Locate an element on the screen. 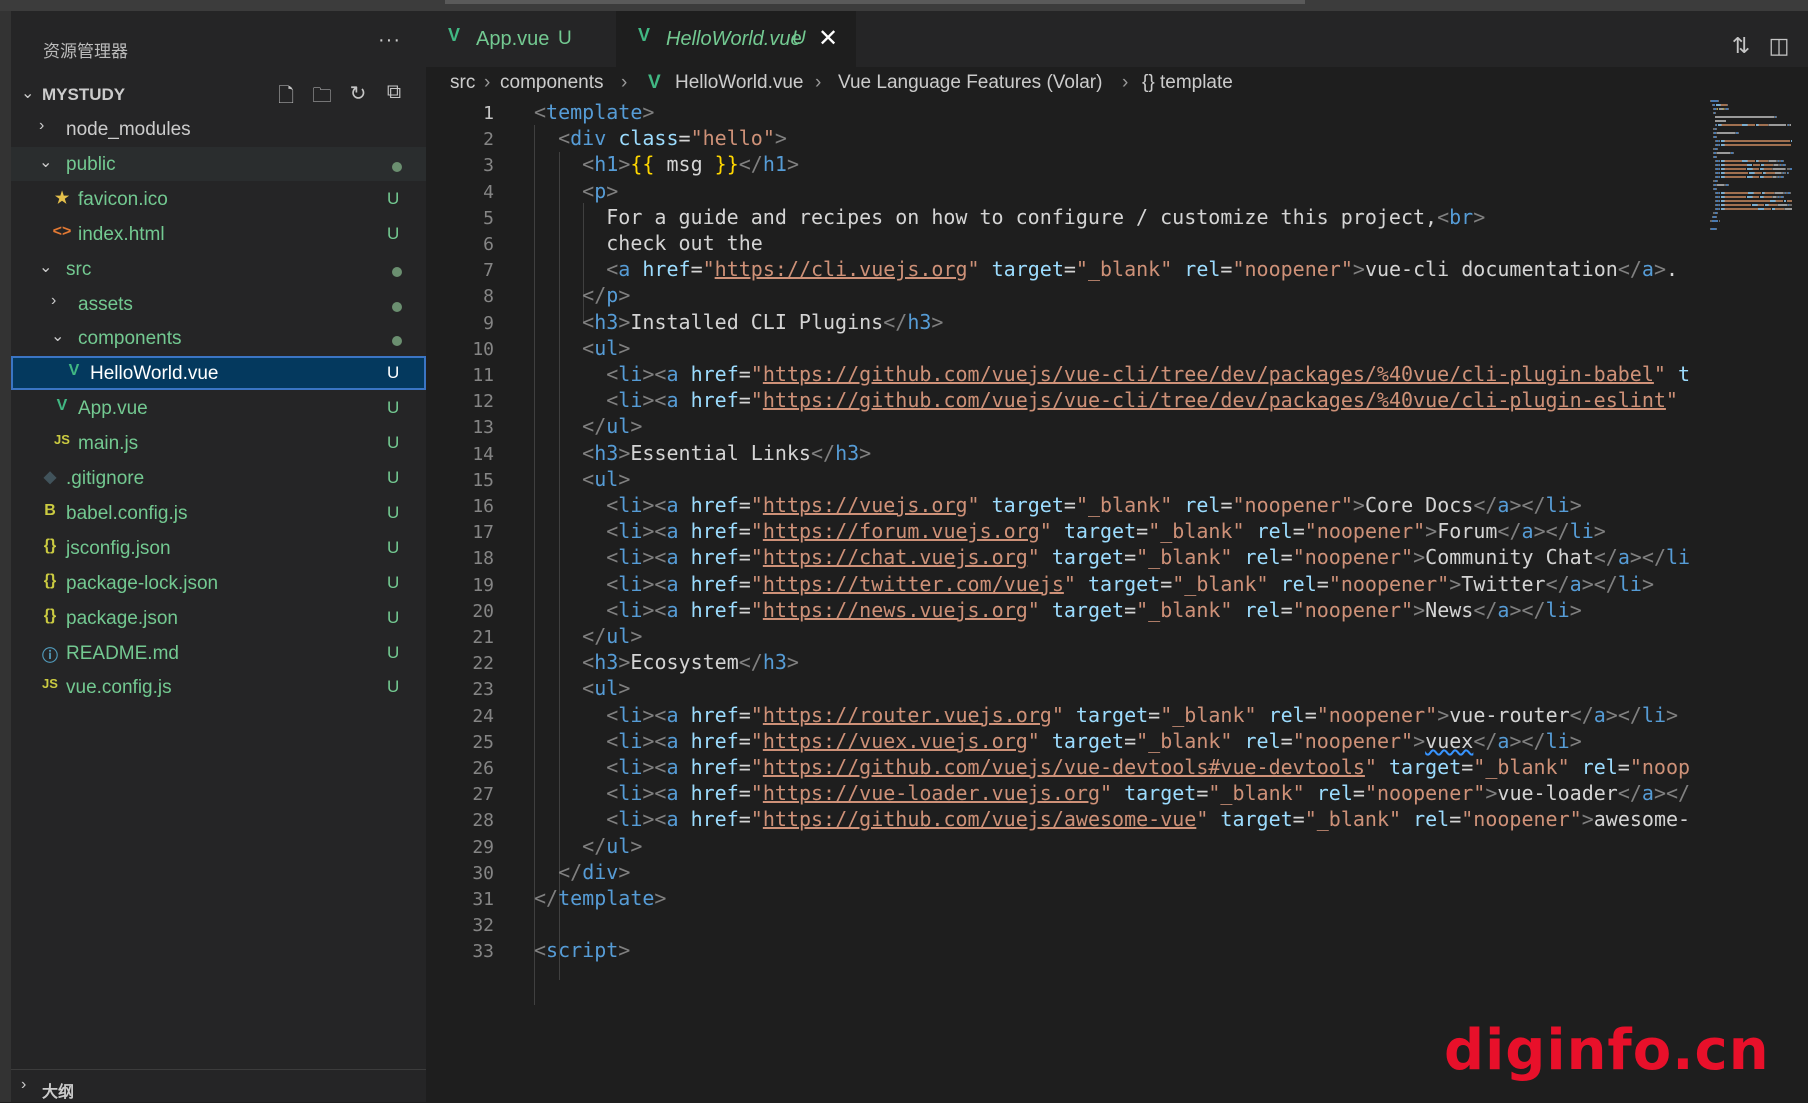 Image resolution: width=1808 pixels, height=1103 pixels. tree-item: V App.vue U is located at coordinates (218, 408).